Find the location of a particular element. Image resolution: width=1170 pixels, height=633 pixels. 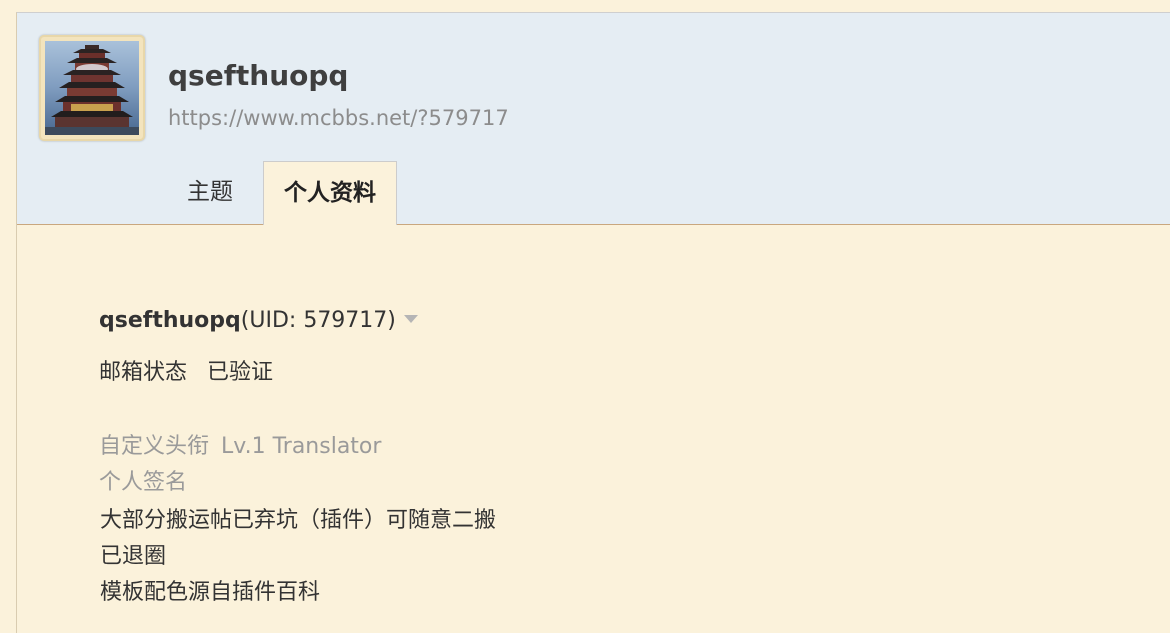

tab-topics: 主题 is located at coordinates (210, 192).